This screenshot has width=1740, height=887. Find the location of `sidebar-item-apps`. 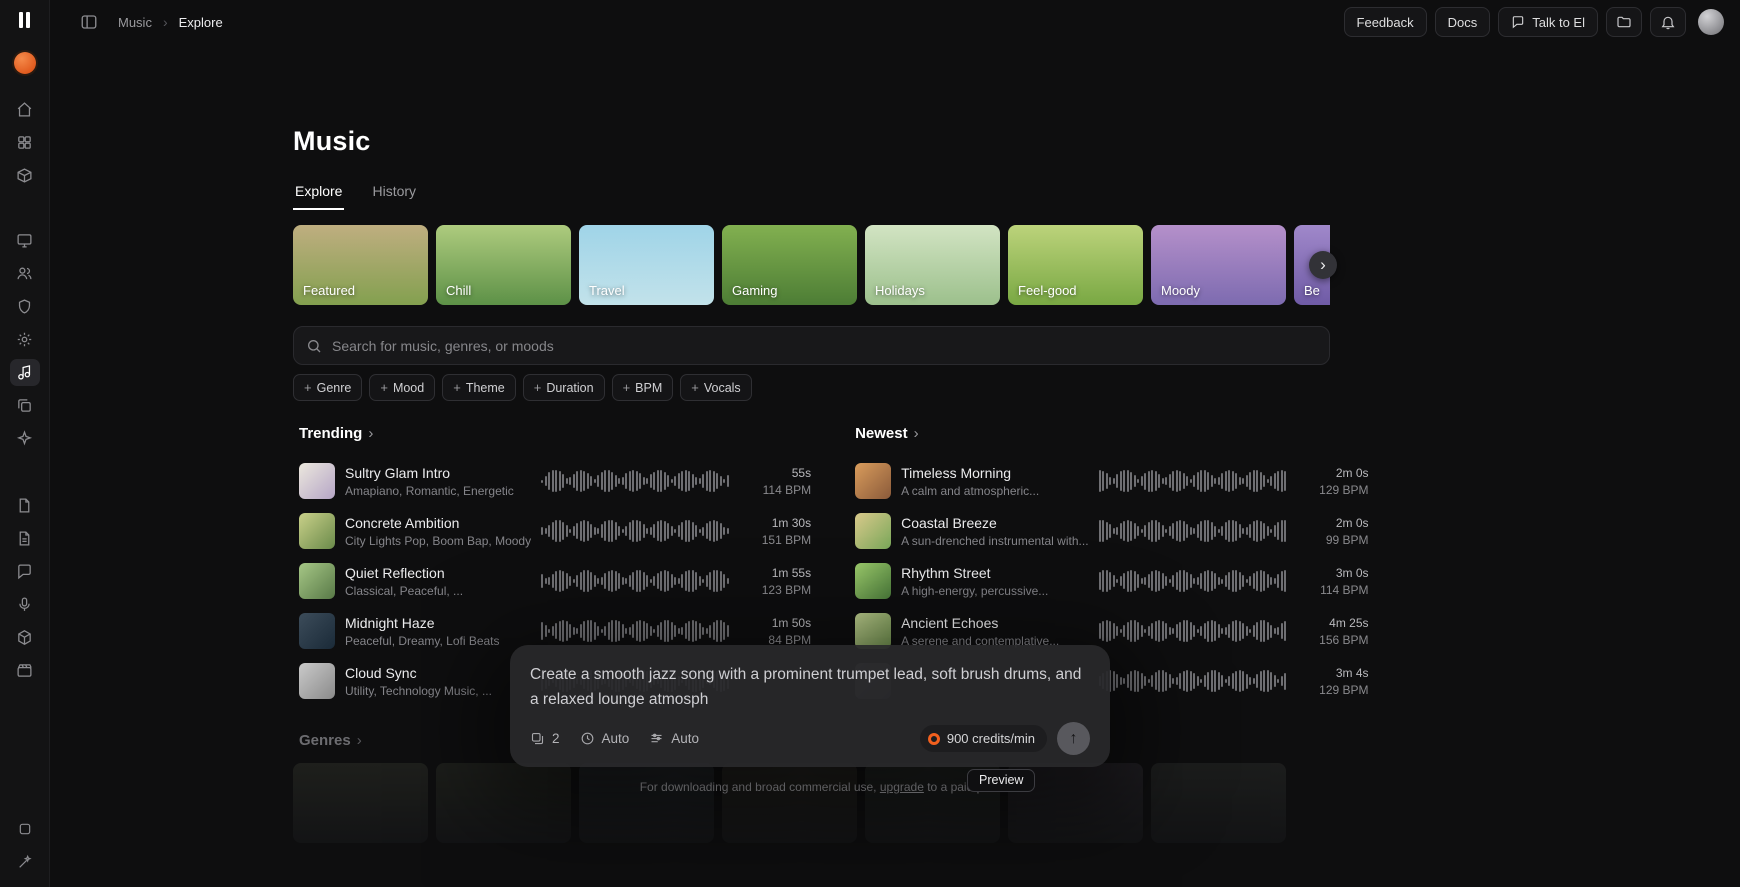

sidebar-item-apps is located at coordinates (25, 142).